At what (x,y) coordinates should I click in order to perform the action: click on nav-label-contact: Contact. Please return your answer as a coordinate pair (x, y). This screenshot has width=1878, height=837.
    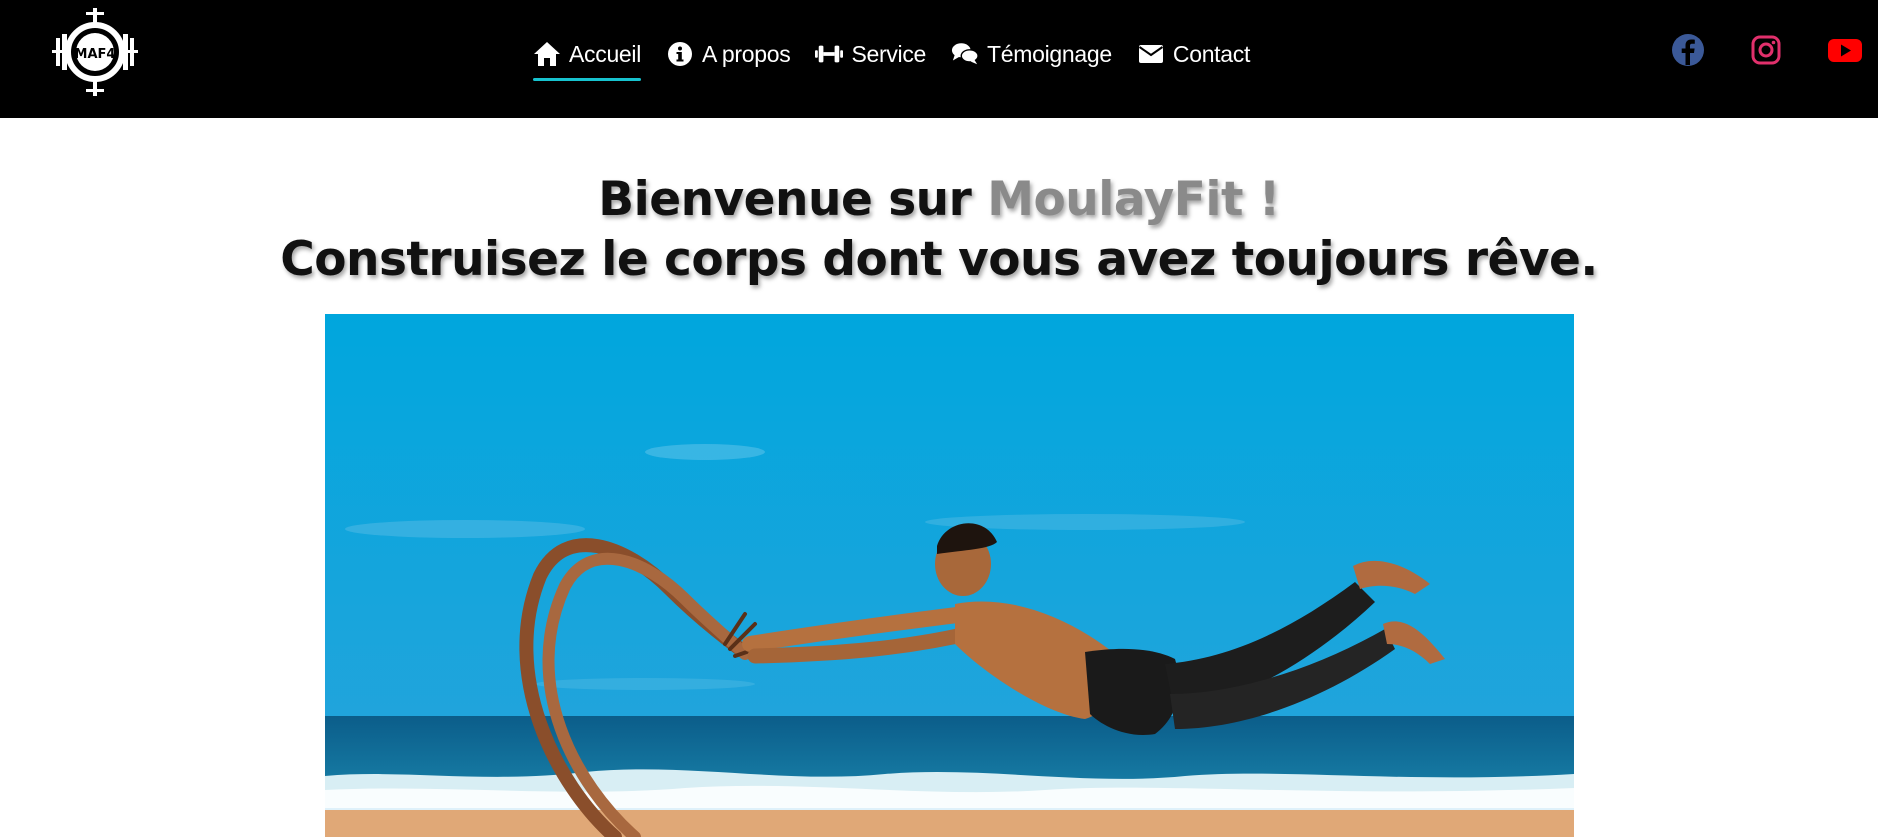
    Looking at the image, I should click on (1211, 53).